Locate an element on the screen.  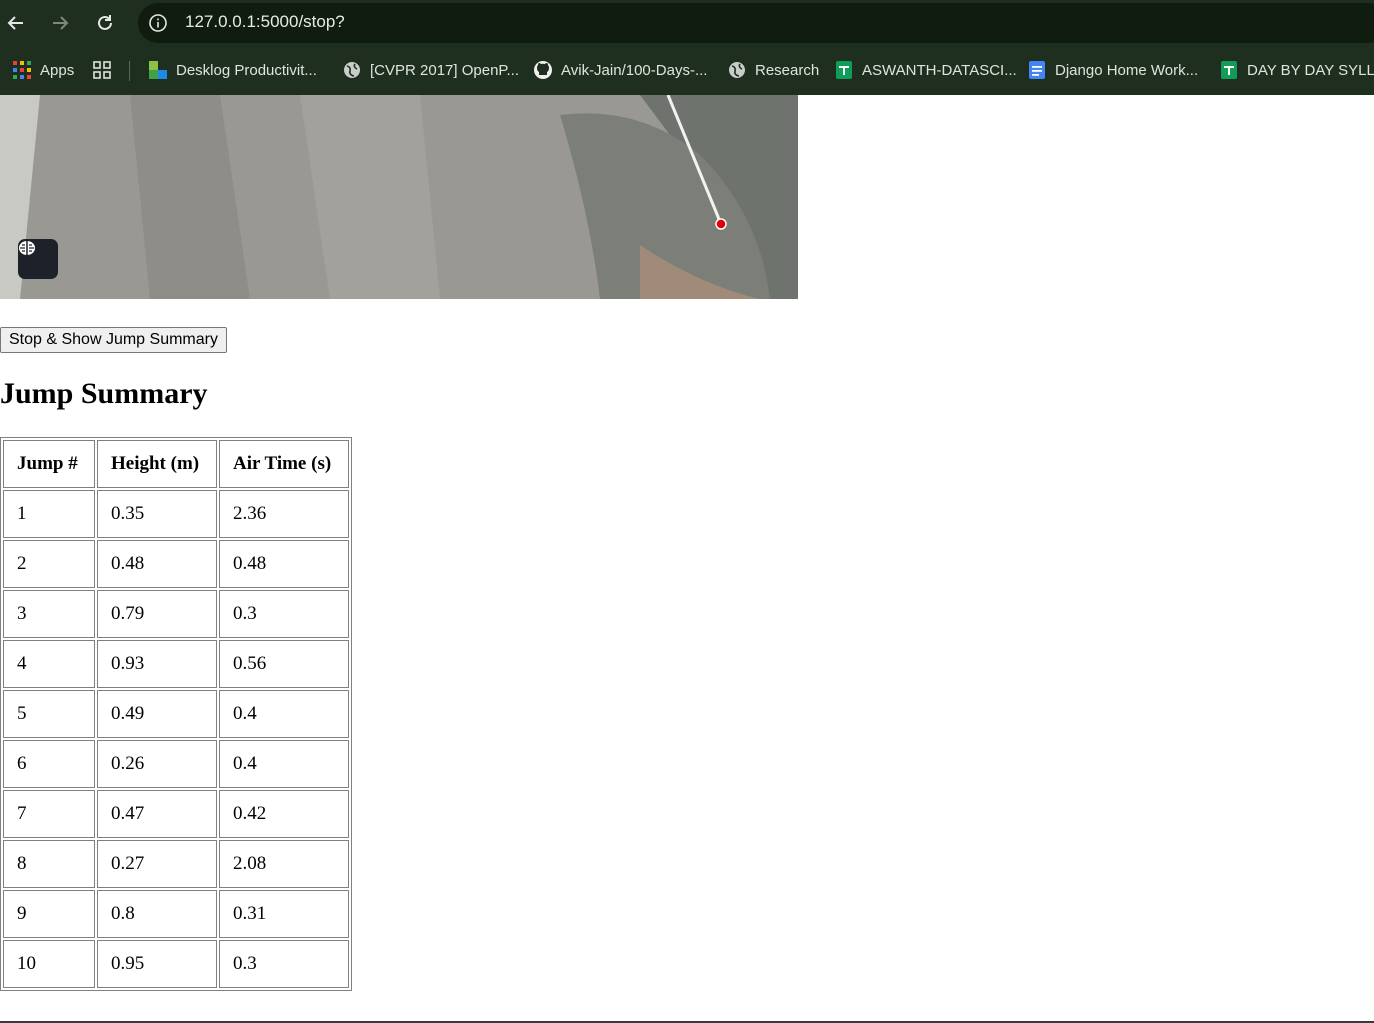
cell-air-time: 0.31 is located at coordinates (284, 914).